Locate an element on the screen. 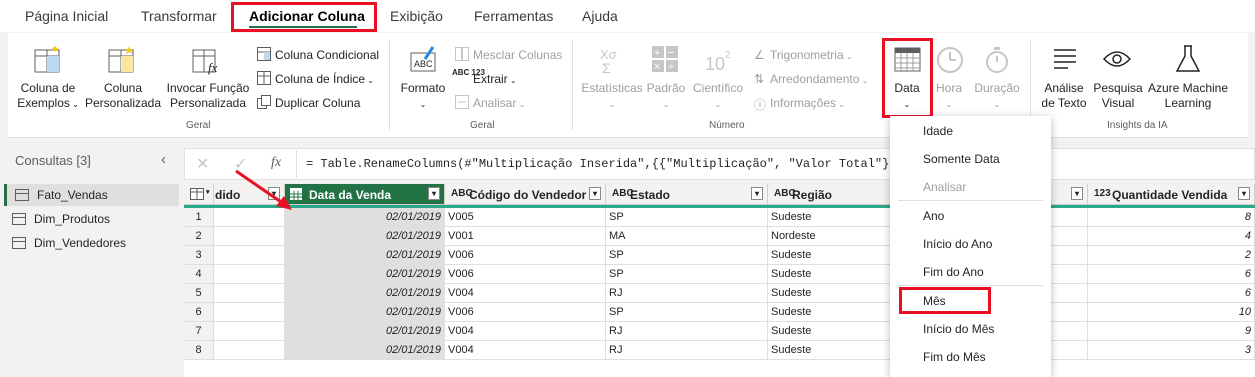 The height and width of the screenshot is (377, 1255). query-item-fato-vendas: Fato_Vendas is located at coordinates (91, 195).